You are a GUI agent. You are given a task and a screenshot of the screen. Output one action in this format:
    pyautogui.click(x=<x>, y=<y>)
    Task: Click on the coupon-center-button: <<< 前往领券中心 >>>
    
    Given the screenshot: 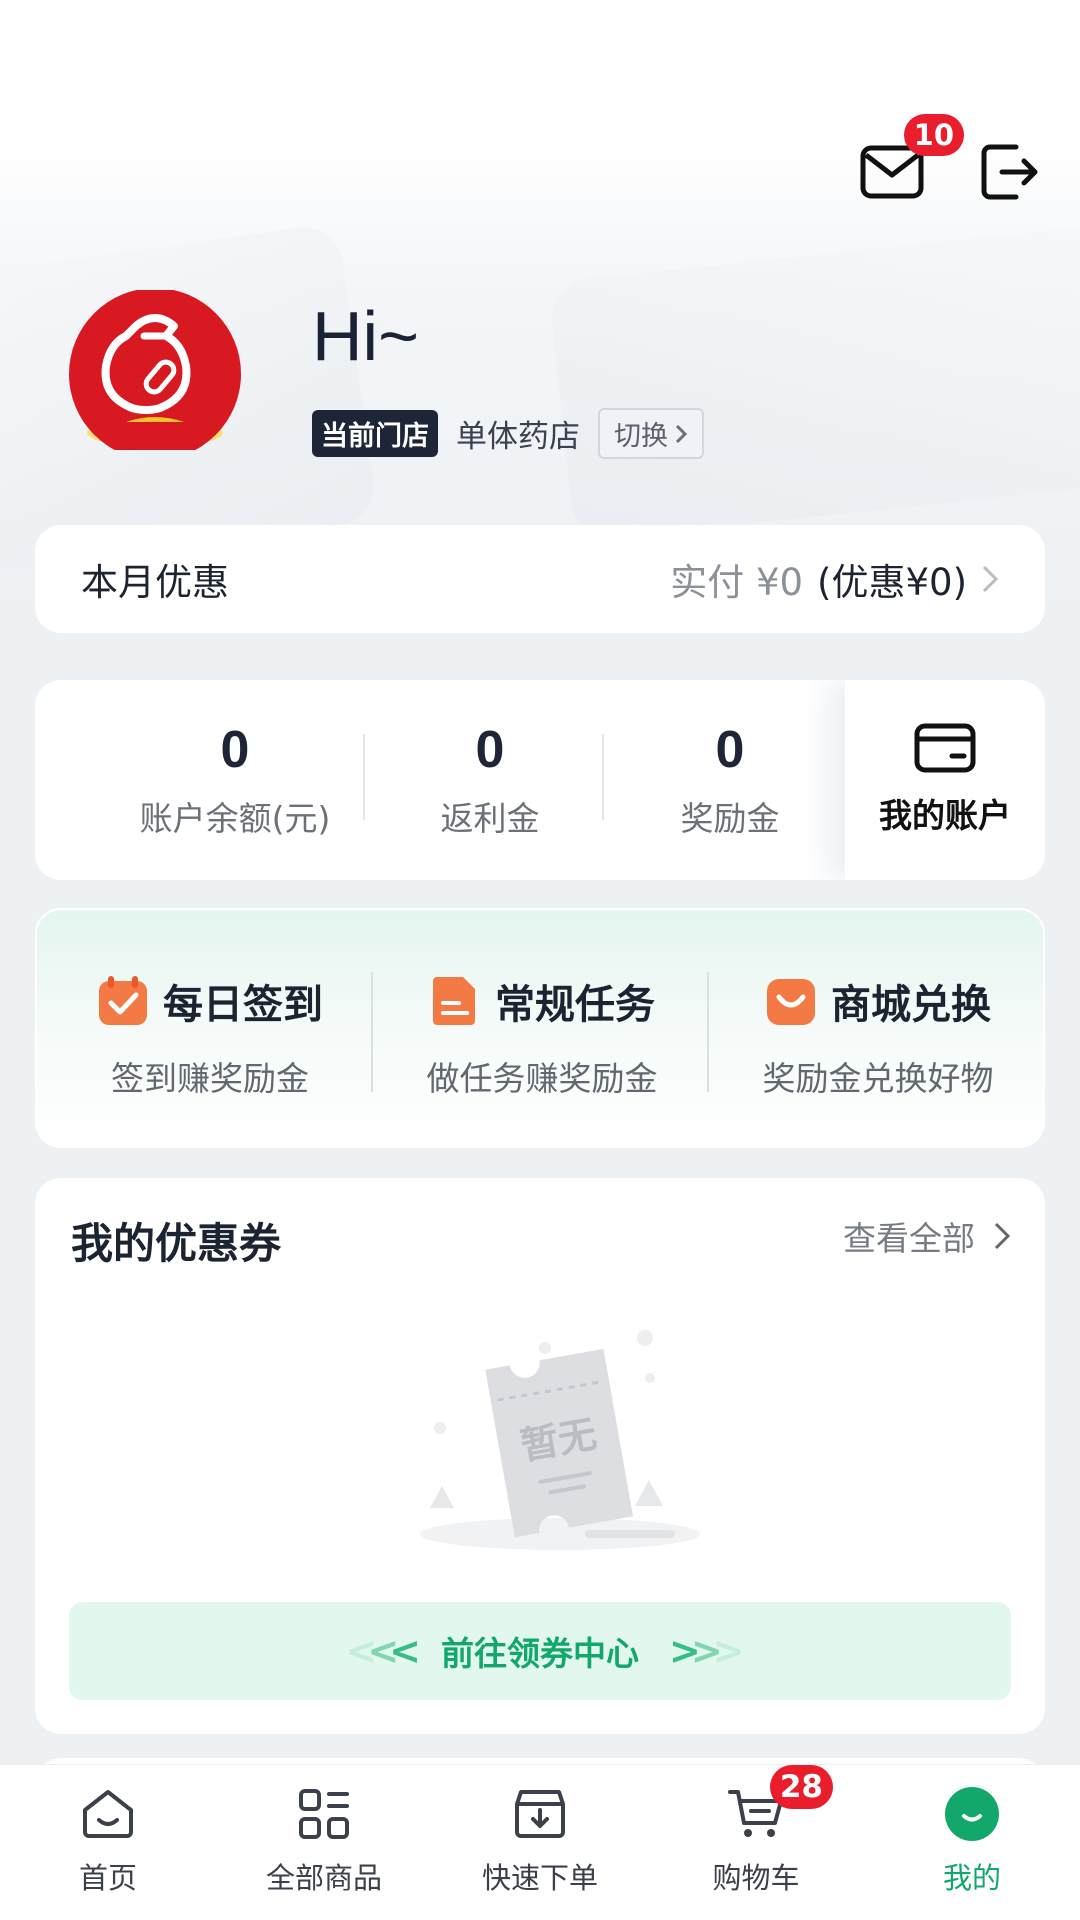 What is the action you would take?
    pyautogui.click(x=540, y=1651)
    